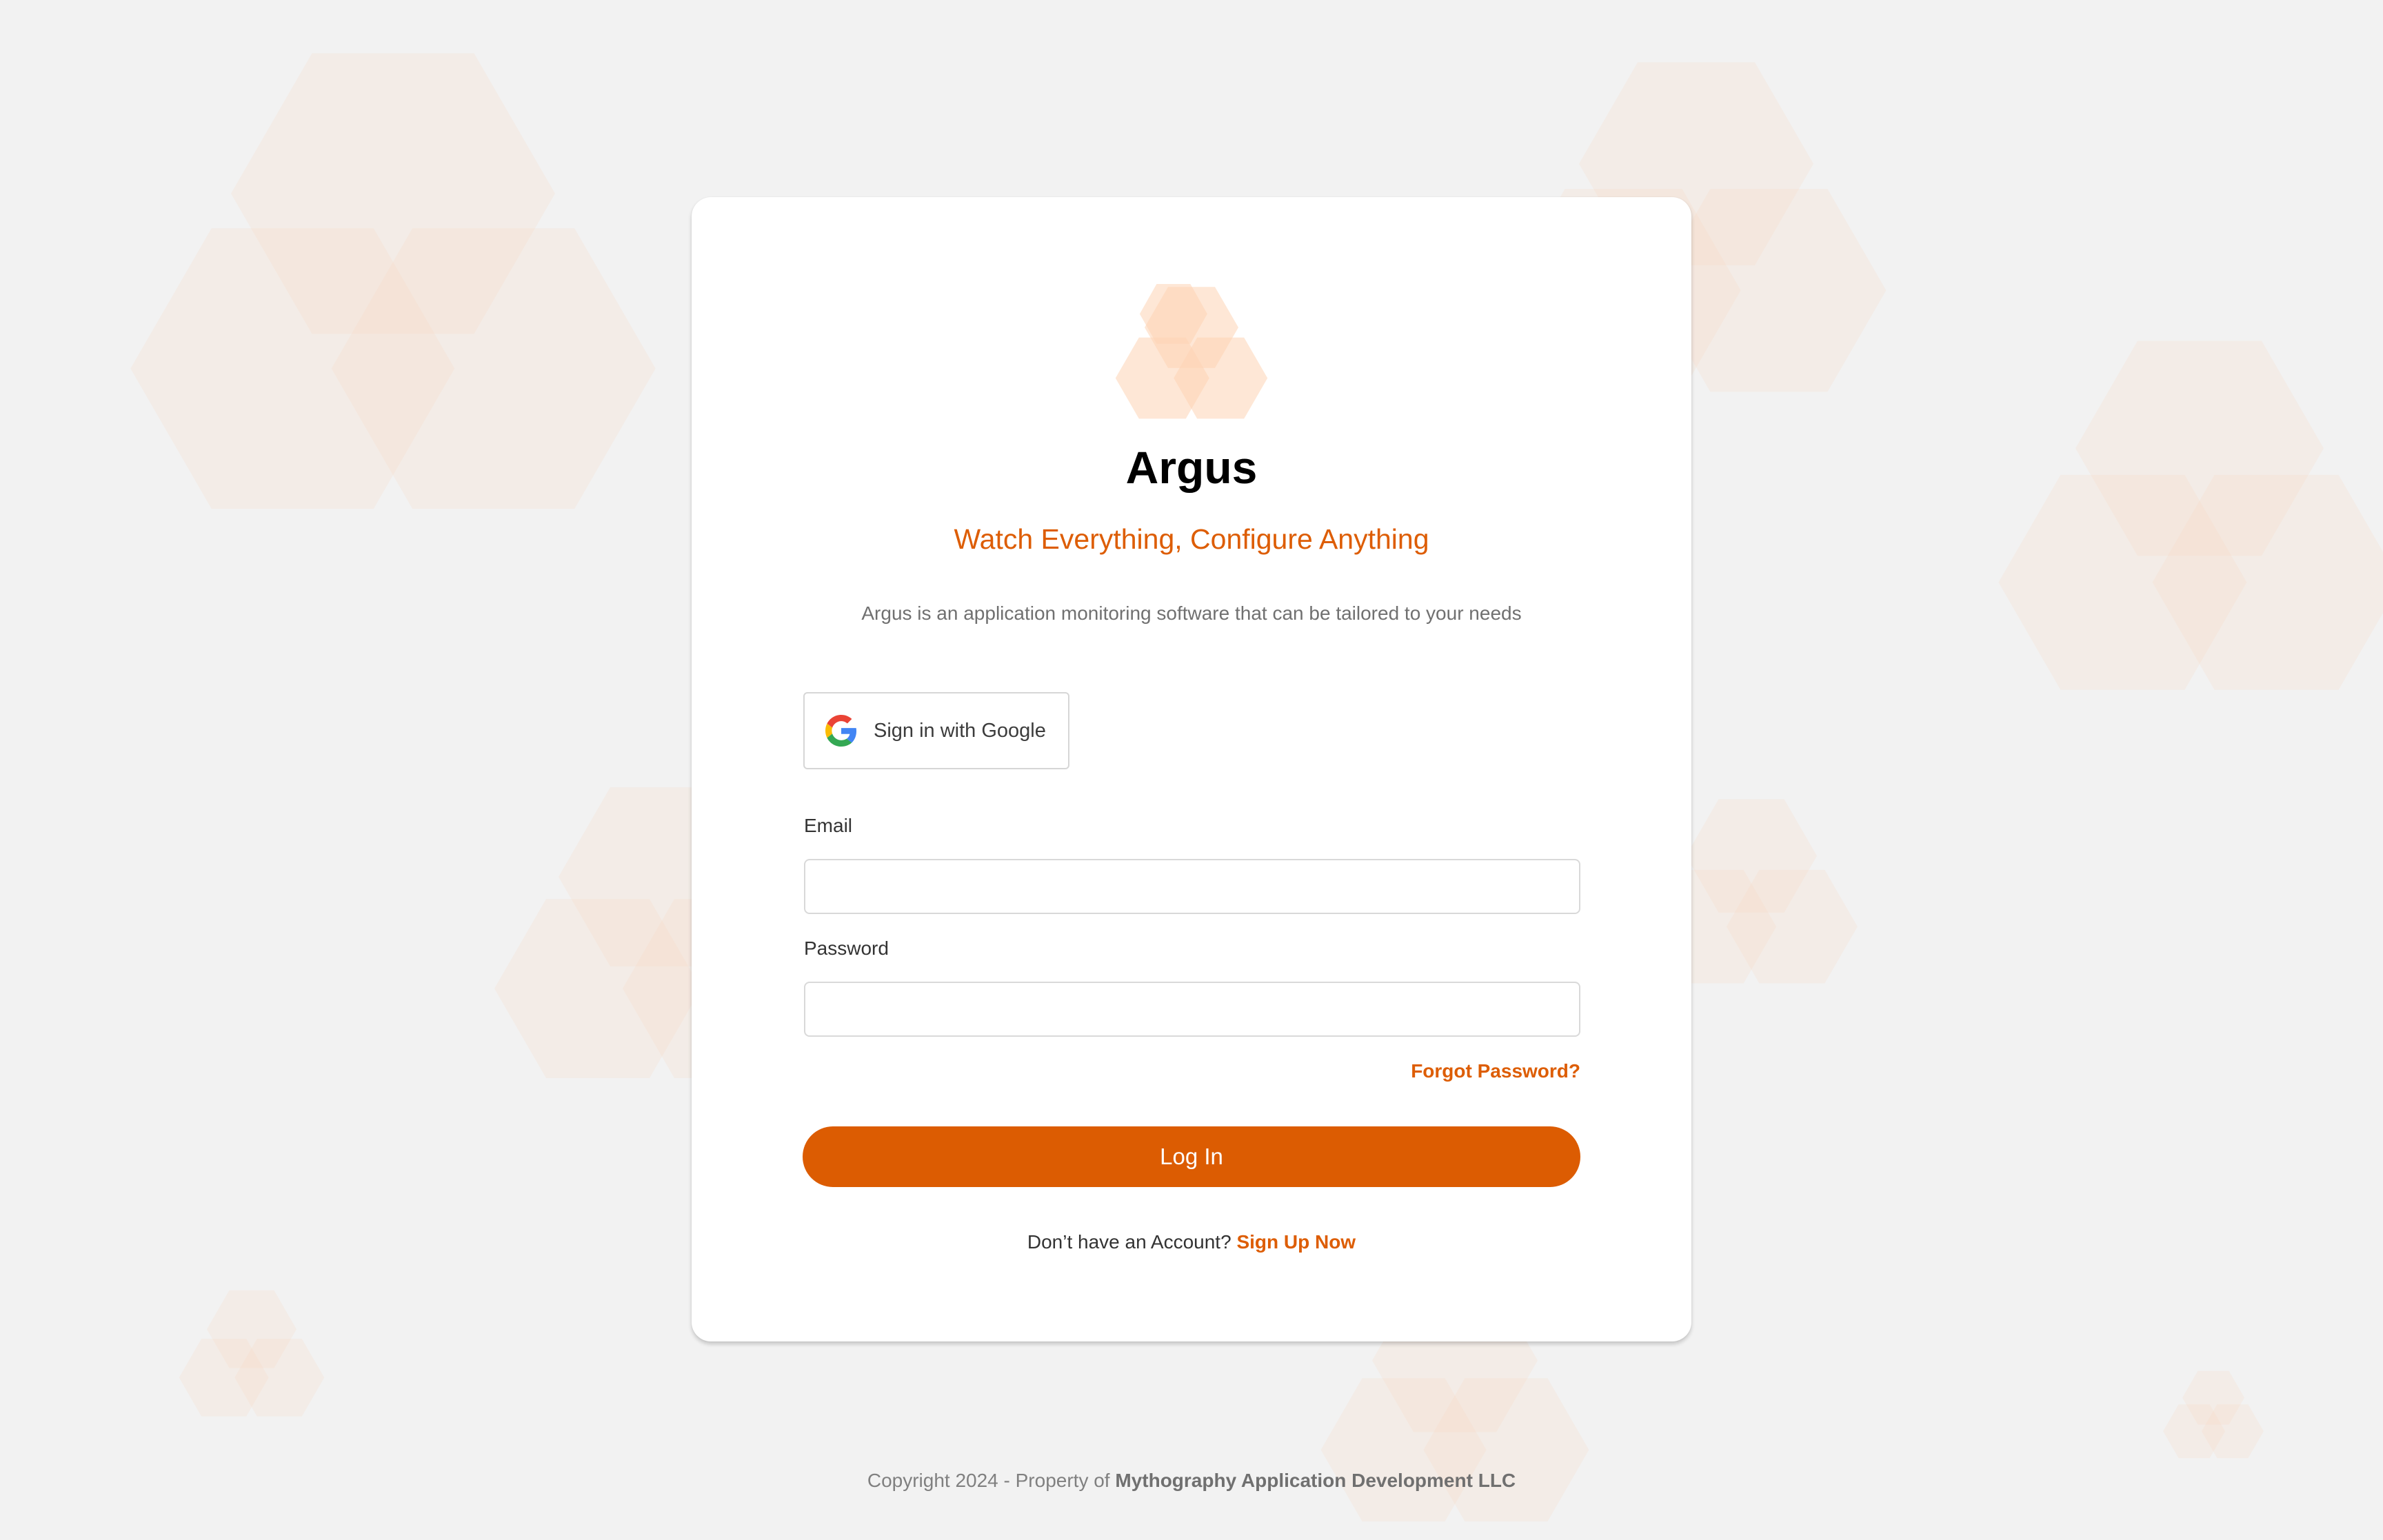 This screenshot has height=1540, width=2383. What do you see at coordinates (1191, 539) in the screenshot?
I see `app-tagline: Watch Everything, Configure Anything` at bounding box center [1191, 539].